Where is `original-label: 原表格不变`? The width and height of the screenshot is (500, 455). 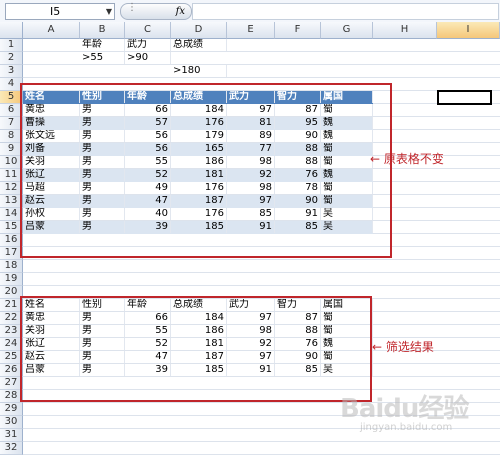
original-label: 原表格不变 is located at coordinates (413, 159).